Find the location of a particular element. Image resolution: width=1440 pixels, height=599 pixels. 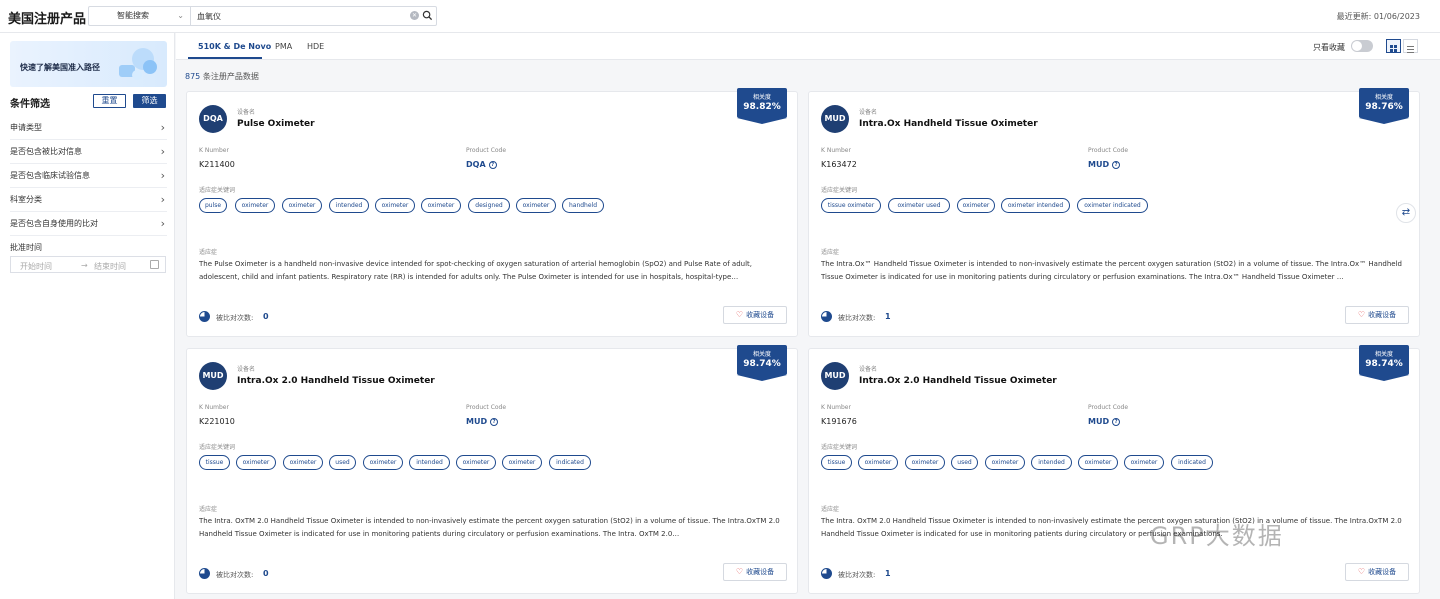

filter-title: 条件筛选 is located at coordinates (30, 104).